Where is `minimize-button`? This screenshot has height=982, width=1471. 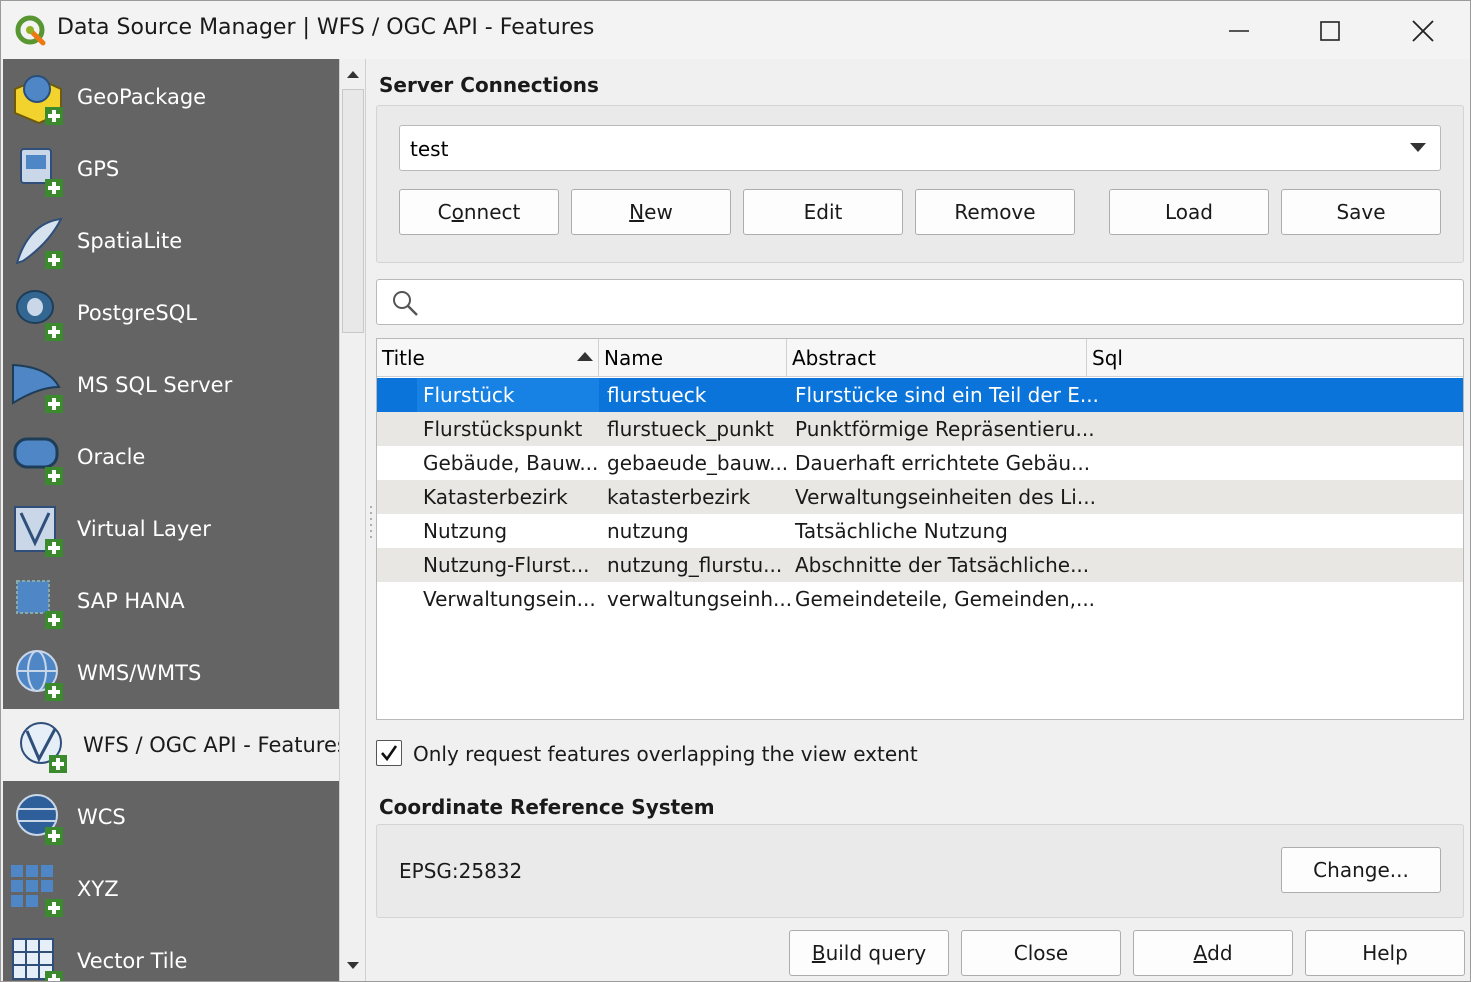
minimize-button is located at coordinates (1239, 31).